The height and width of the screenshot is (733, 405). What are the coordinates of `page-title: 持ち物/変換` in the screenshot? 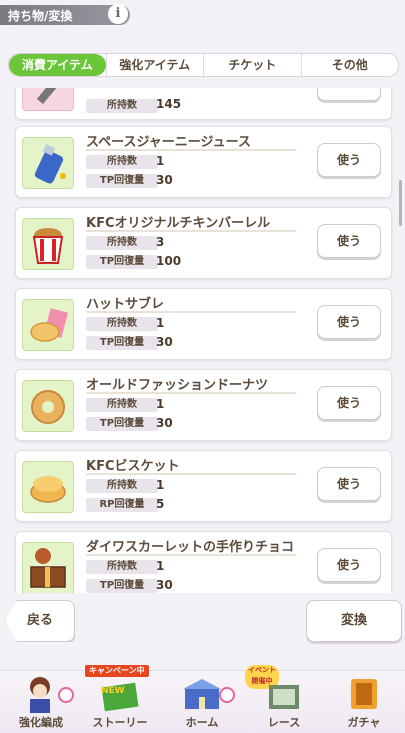 It's located at (40, 16).